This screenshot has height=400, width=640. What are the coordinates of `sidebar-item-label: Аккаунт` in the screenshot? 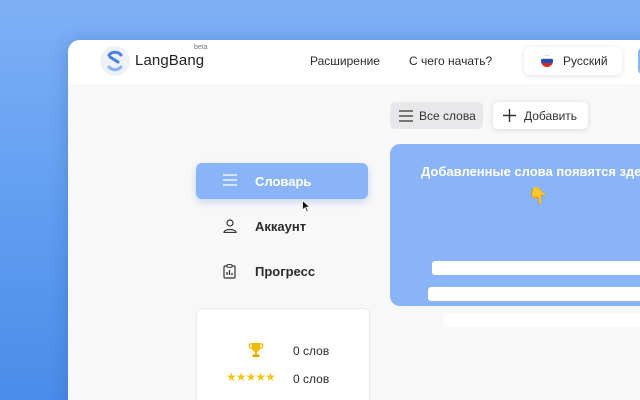 It's located at (281, 226).